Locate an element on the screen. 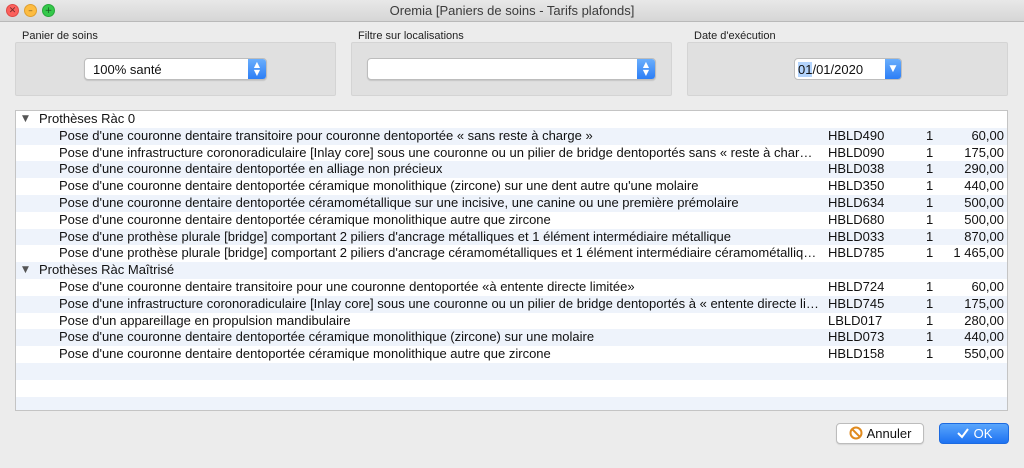  group-title: Prothèses Ràc Maîtrisé is located at coordinates (107, 270).